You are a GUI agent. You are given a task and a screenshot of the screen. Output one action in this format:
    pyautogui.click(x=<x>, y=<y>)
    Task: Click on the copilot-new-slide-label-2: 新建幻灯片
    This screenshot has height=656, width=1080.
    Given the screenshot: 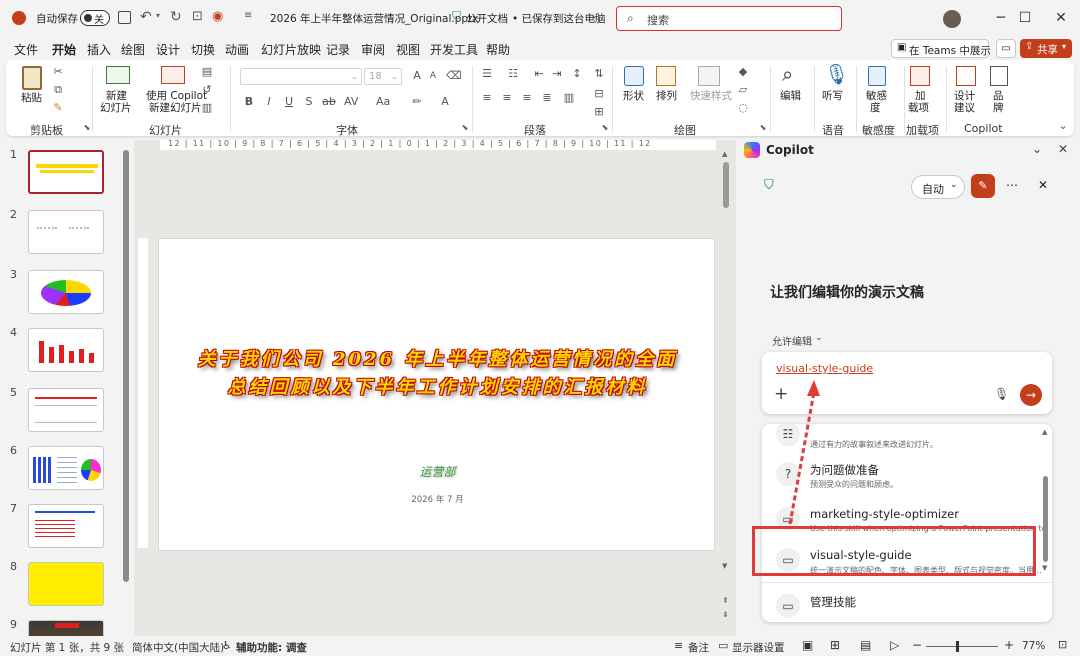 What is the action you would take?
    pyautogui.click(x=175, y=108)
    